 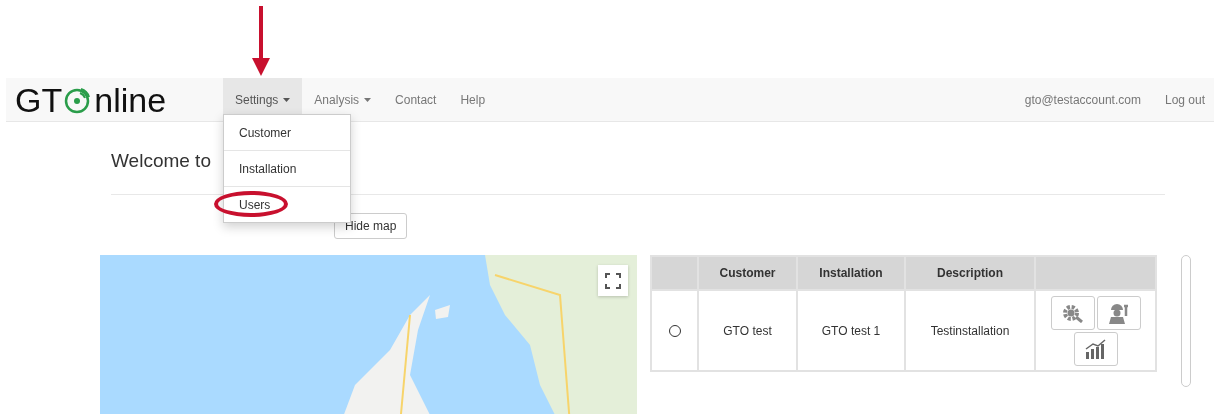 I want to click on table-cell: Testinstallation, so click(x=970, y=330).